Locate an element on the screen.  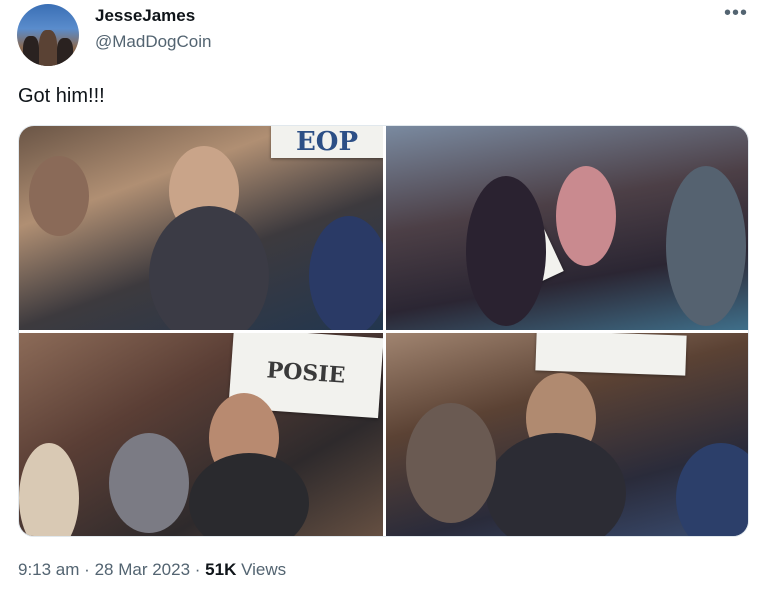
author-handle: @MadDogCoin is located at coordinates (153, 42).